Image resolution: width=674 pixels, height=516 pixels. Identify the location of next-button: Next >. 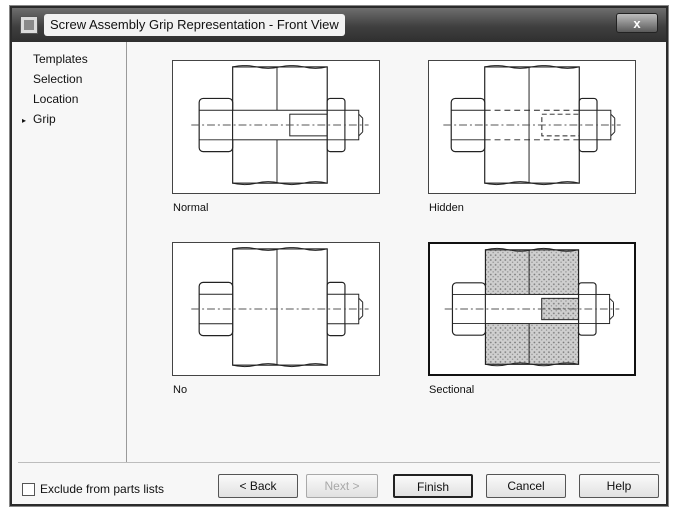
(342, 486).